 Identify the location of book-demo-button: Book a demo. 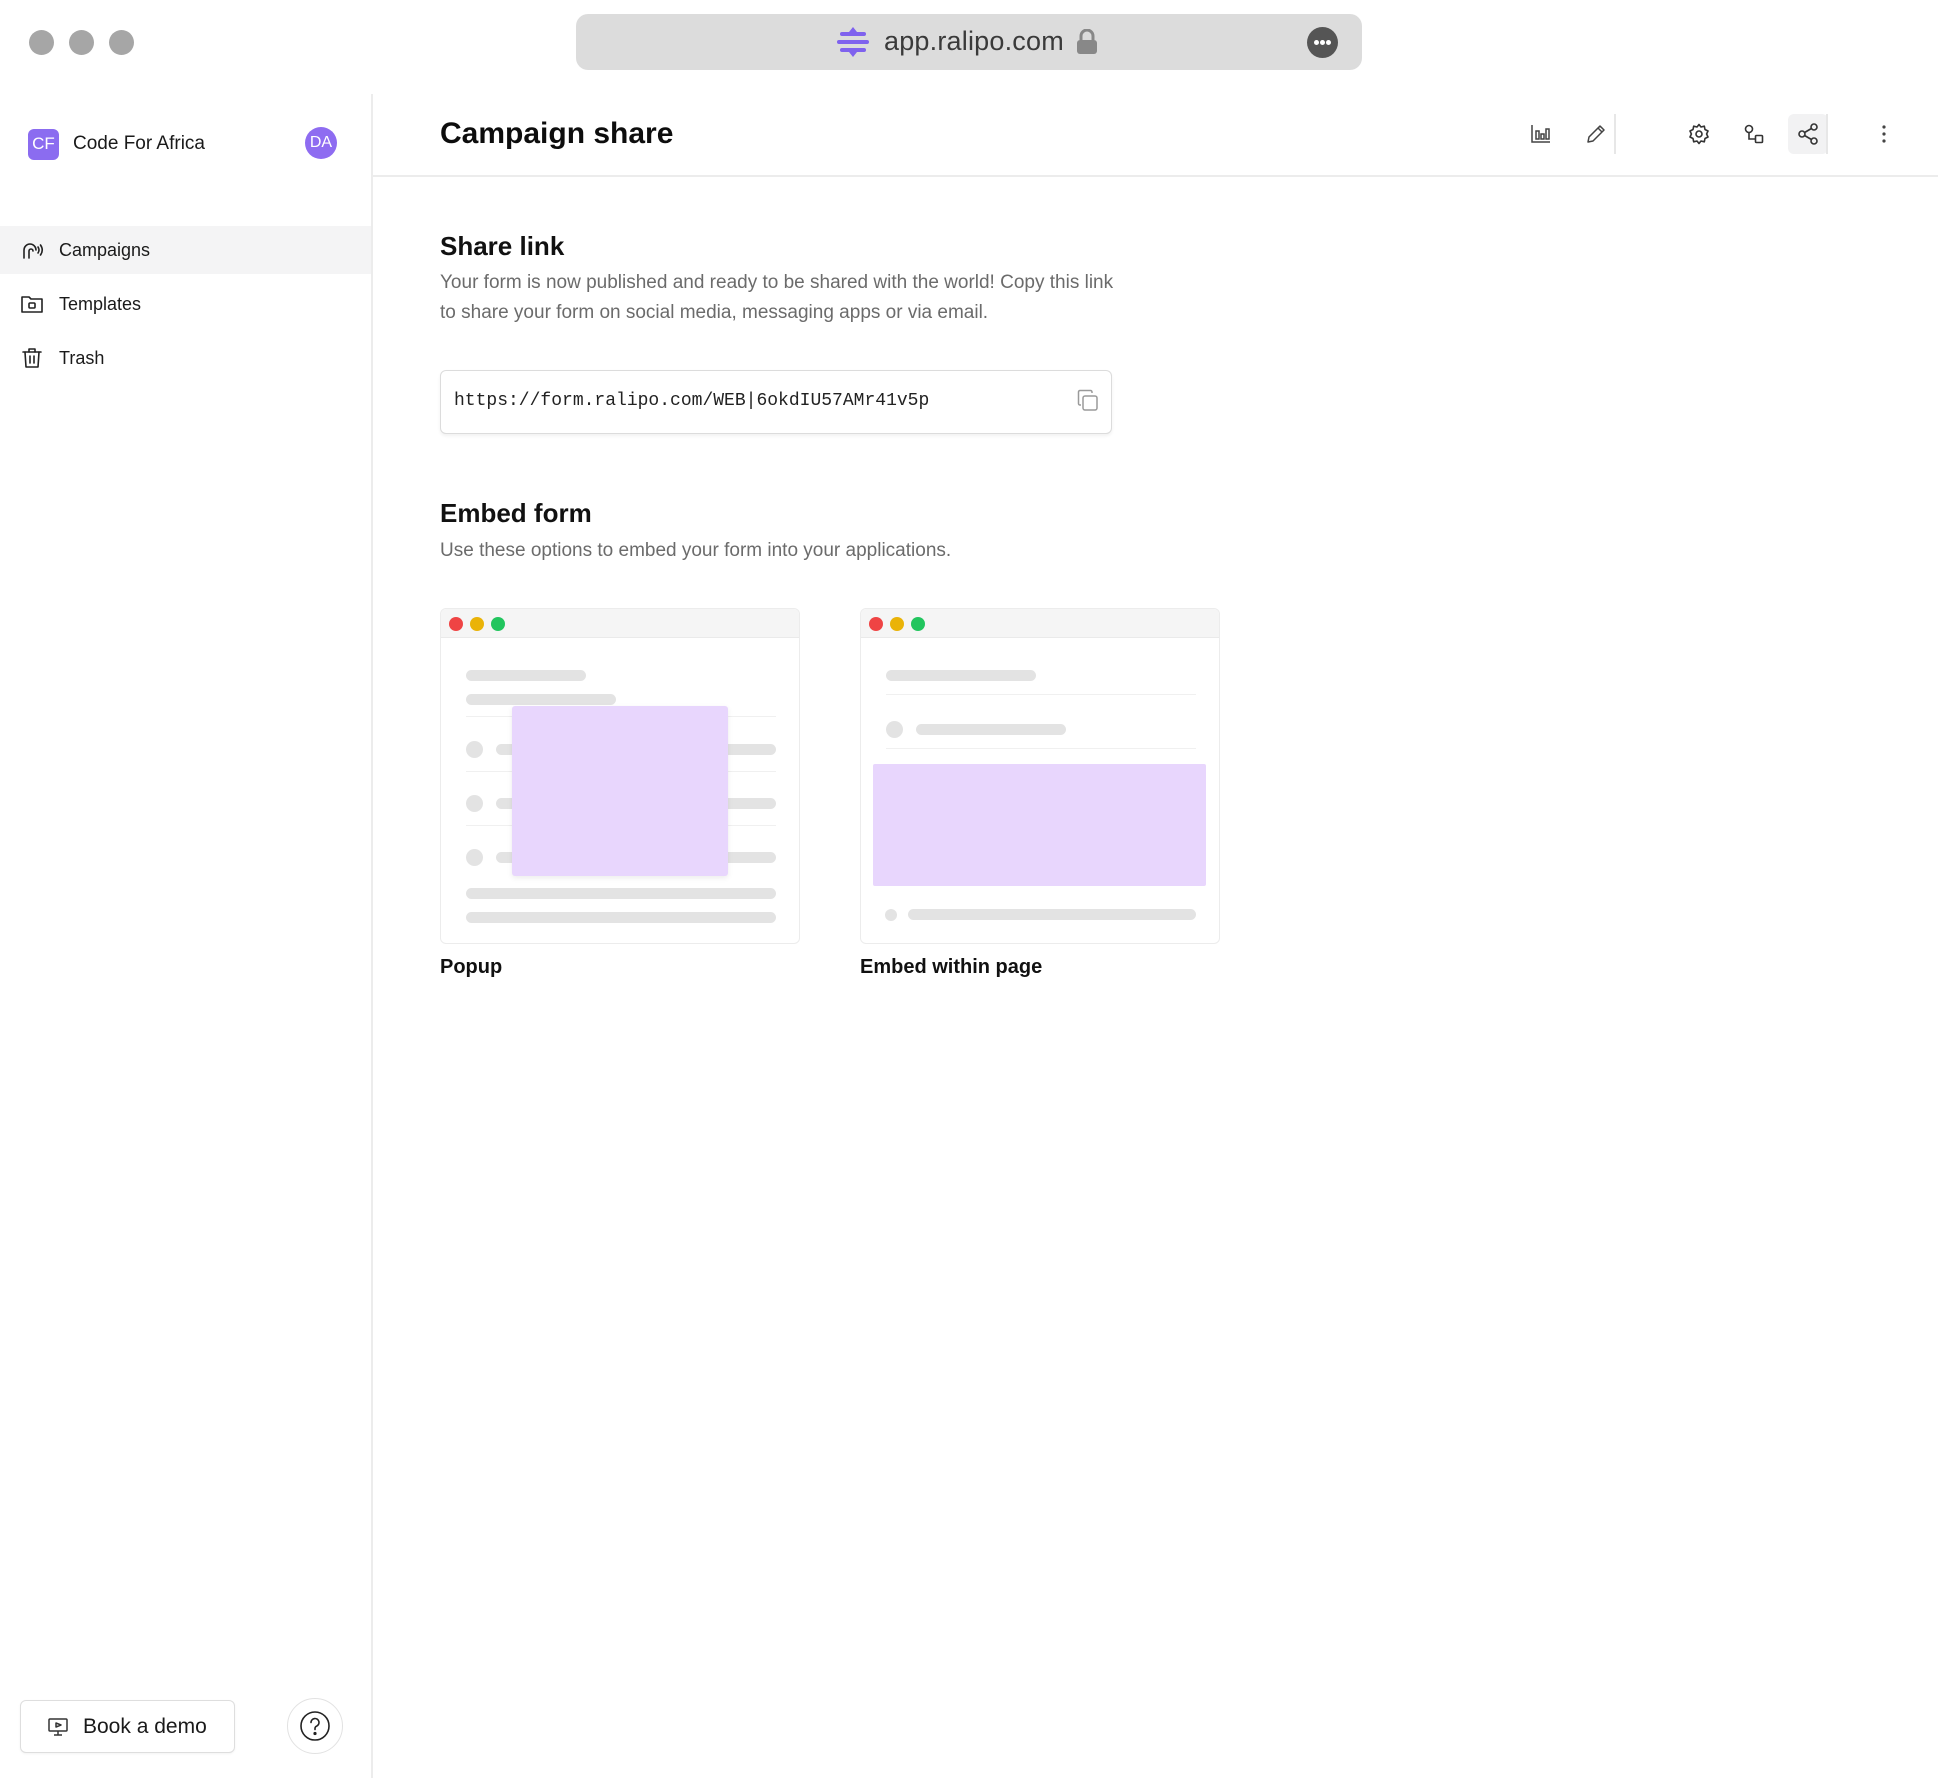
(127, 1726).